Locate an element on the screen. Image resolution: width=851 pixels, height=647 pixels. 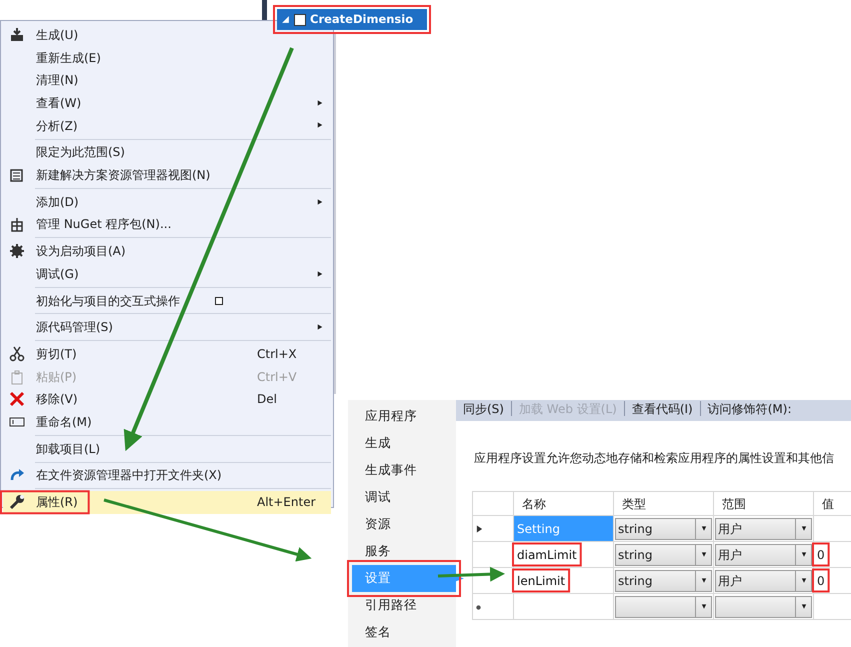
toolbar-button: 访问修饰符(M): is located at coordinates (750, 409).